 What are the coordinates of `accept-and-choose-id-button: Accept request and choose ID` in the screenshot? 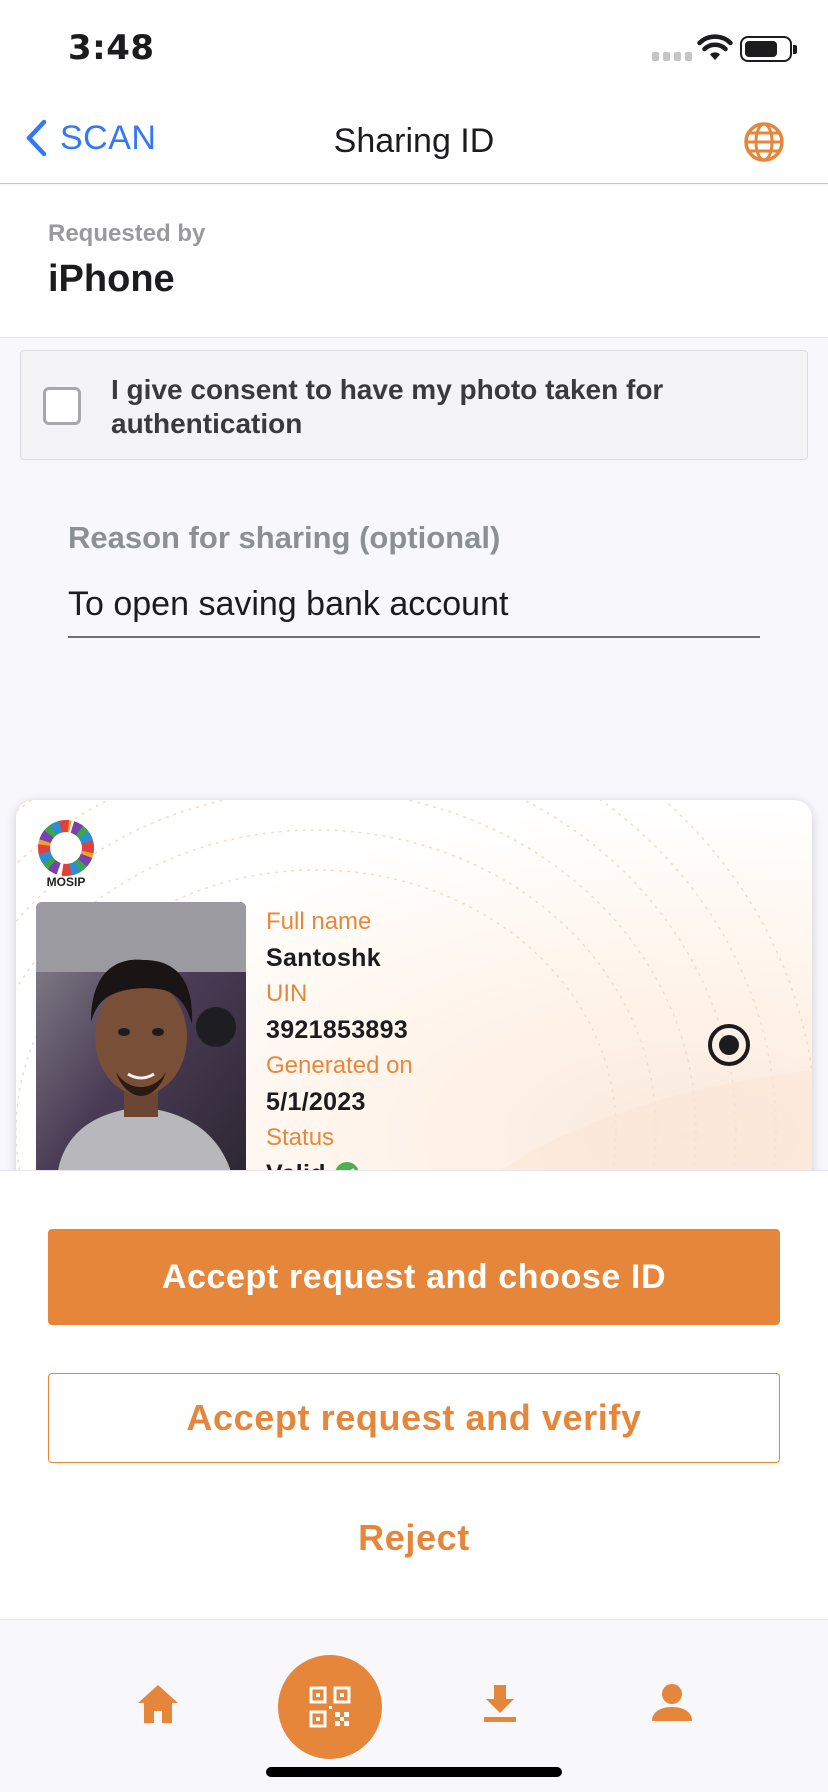 It's located at (414, 1277).